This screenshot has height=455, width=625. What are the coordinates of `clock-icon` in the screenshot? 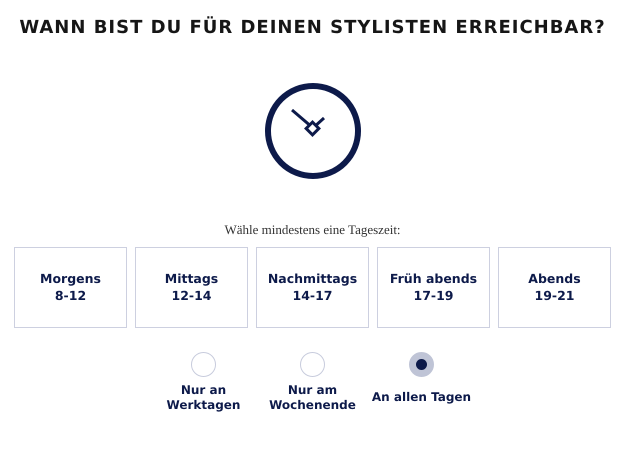 It's located at (313, 131).